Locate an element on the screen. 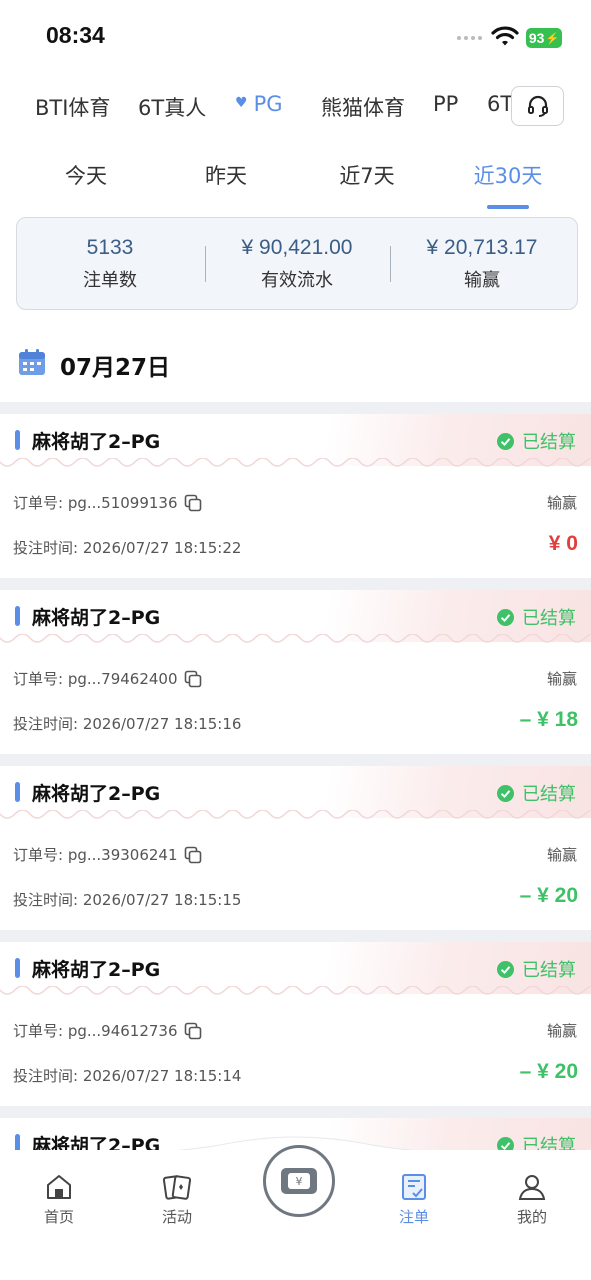  provider-tab-pg: ♥ PG is located at coordinates (259, 104).